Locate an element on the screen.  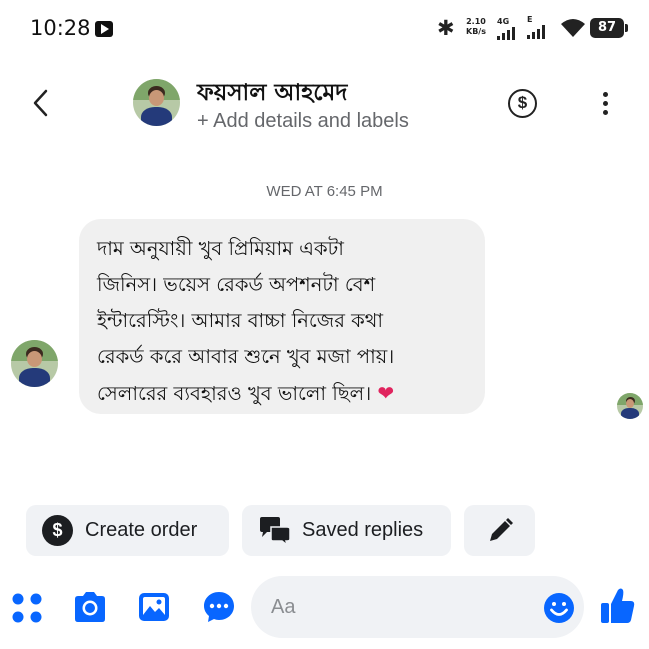
contact-name: ফয়সাল আহমেদ is located at coordinates (272, 93).